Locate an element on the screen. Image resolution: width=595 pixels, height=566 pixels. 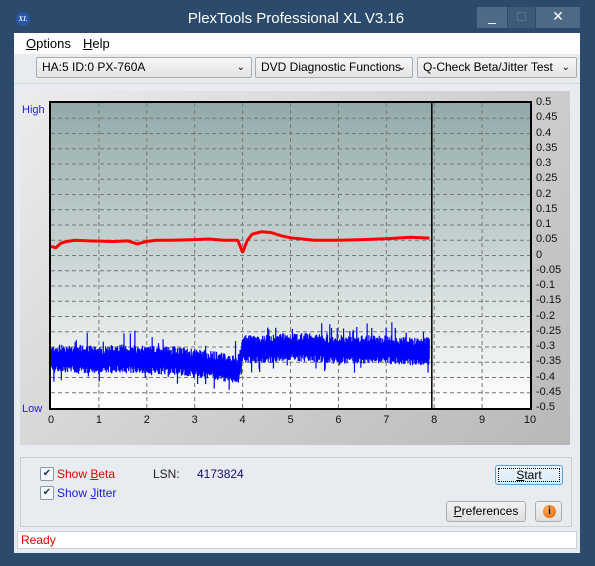
y-tick-label: 0.15 is located at coordinates (547, 208).